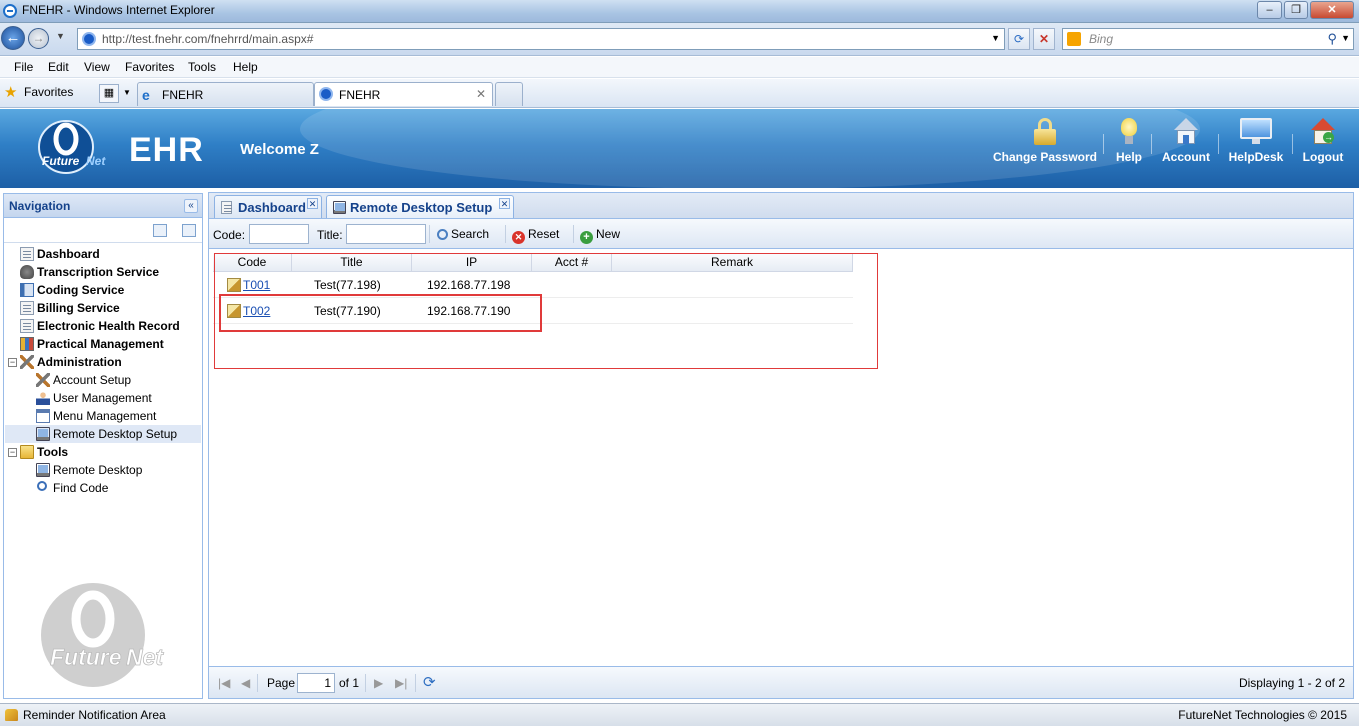  I want to click on nav-item-remote-desktop-setup: Remote Desktop Setup, so click(103, 434).